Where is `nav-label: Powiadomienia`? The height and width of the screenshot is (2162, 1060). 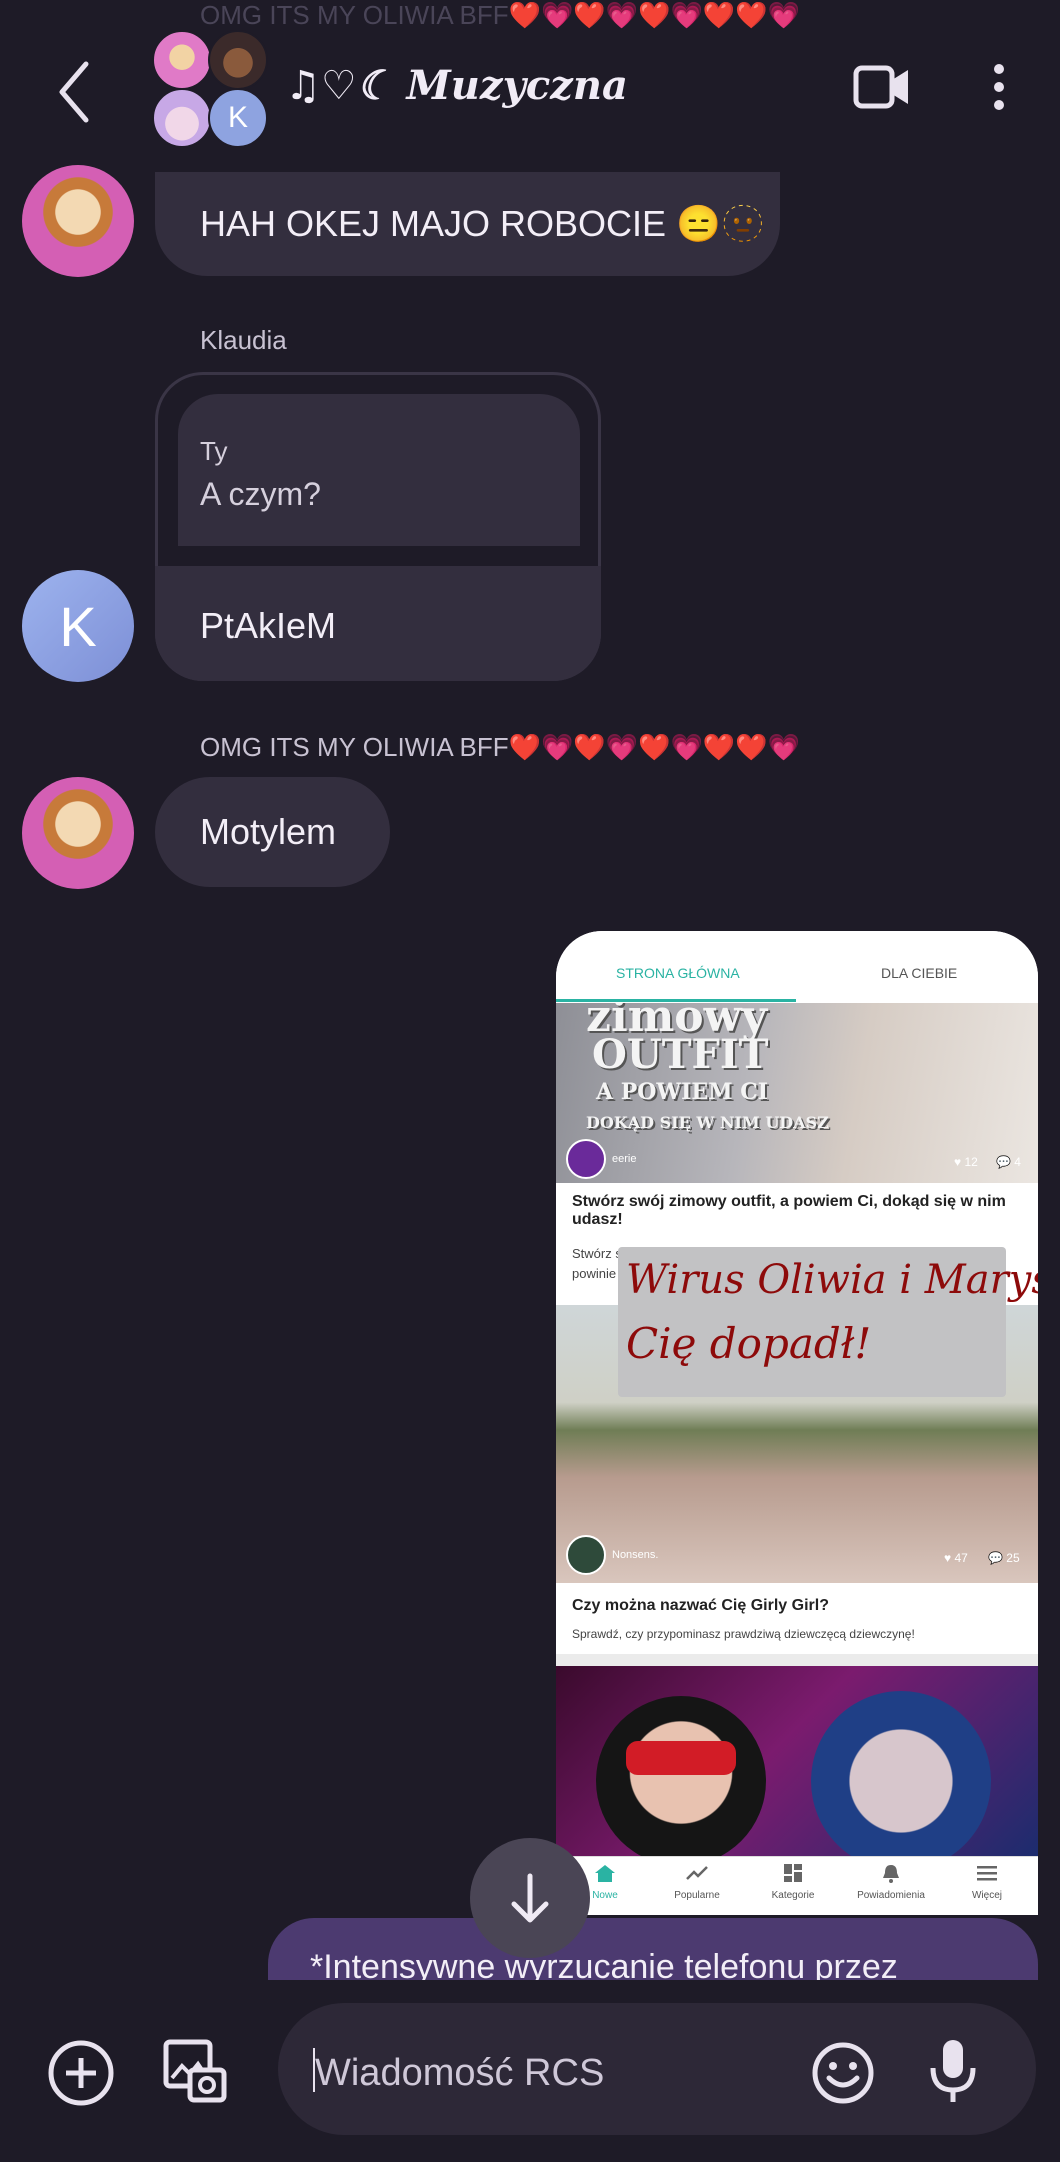
nav-label: Powiadomienia is located at coordinates (891, 1895).